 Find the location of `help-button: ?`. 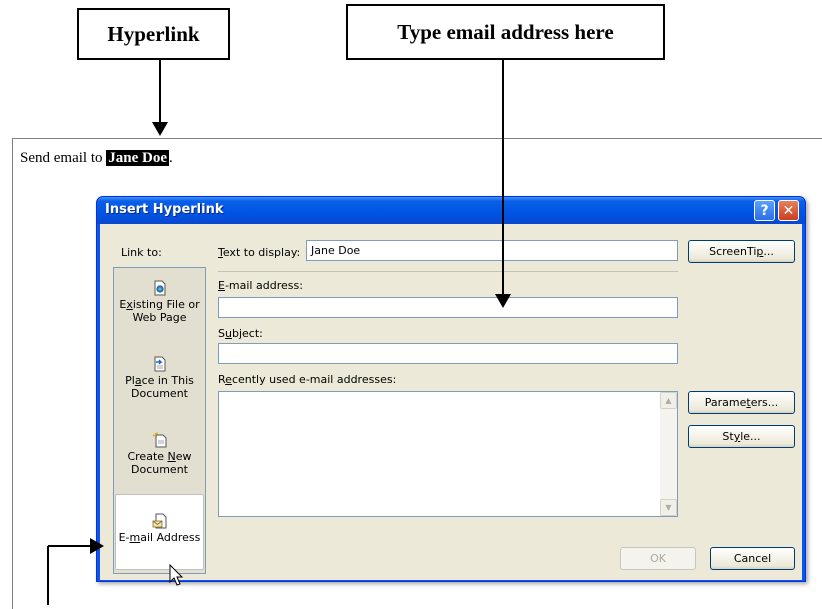

help-button: ? is located at coordinates (764, 210).